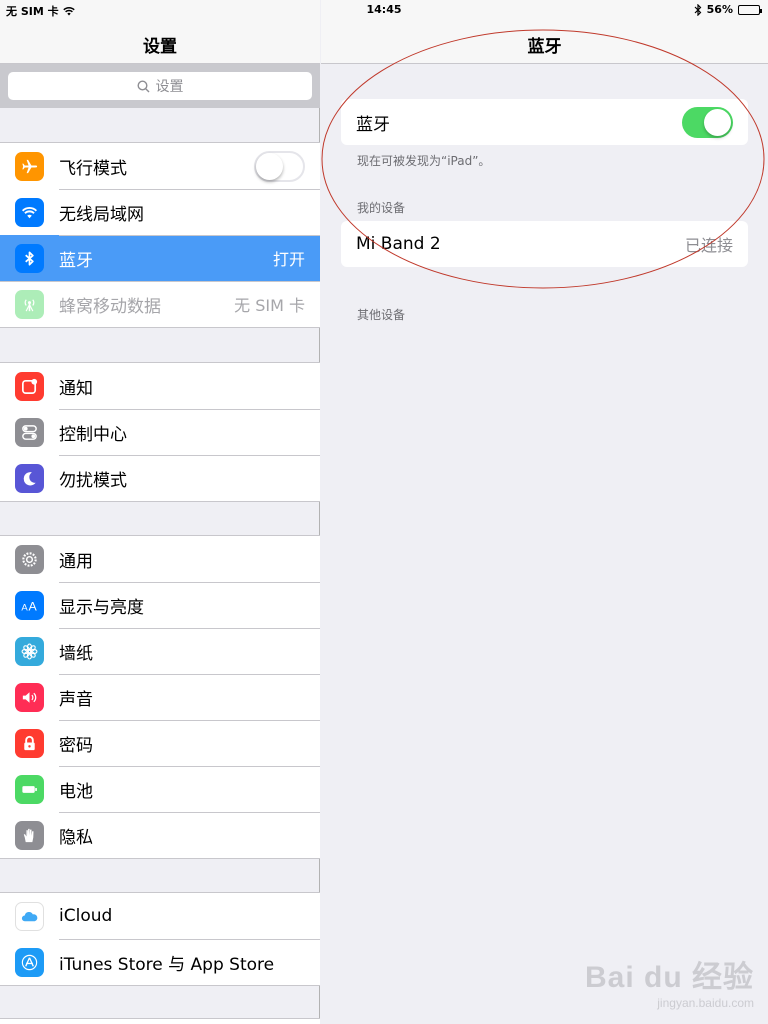  I want to click on settings-row-do-not-disturb: 勿扰模式, so click(160, 478).